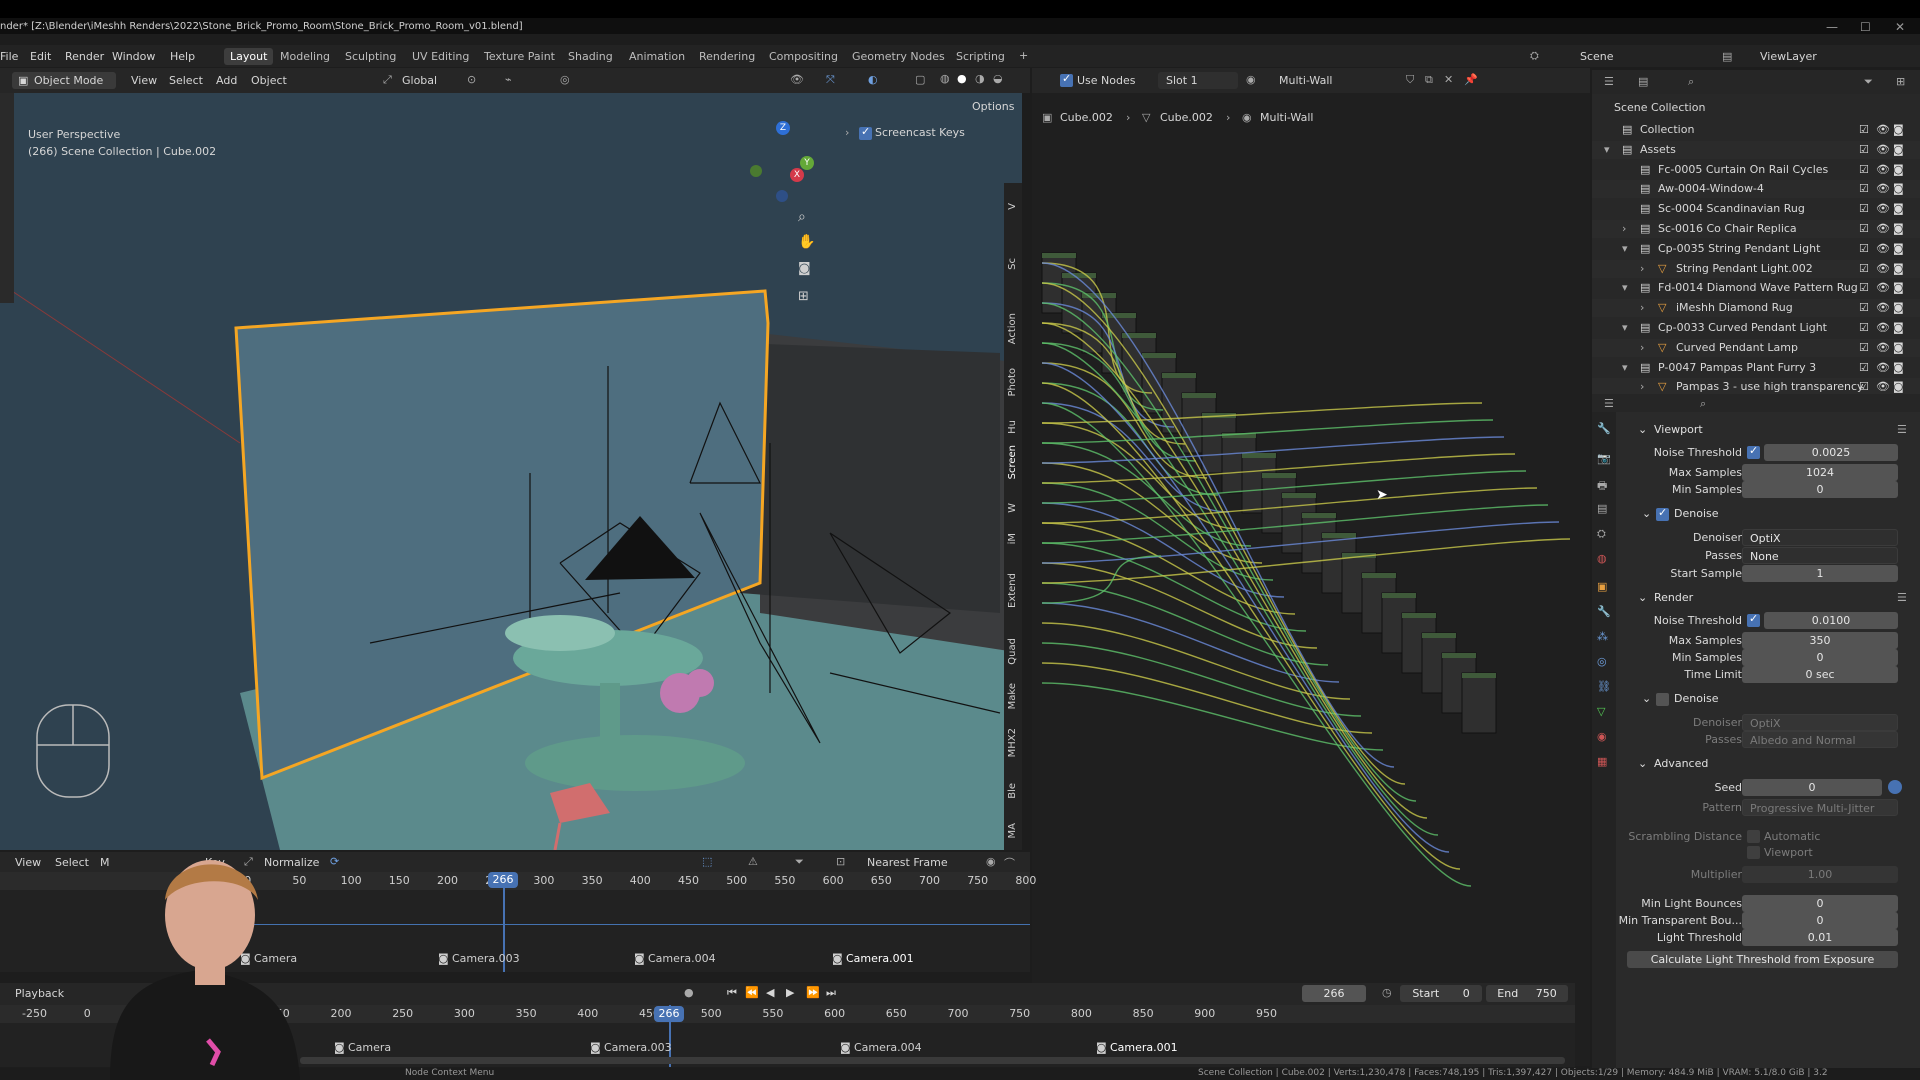 The height and width of the screenshot is (1080, 1920). I want to click on multiplier-field: 1.00, so click(1820, 874).